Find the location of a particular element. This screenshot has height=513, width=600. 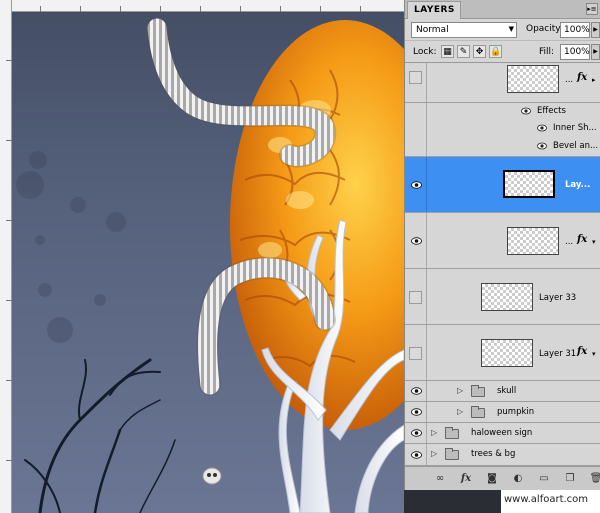

layer-group-row: ▷ haloween sign is located at coordinates (502, 433).